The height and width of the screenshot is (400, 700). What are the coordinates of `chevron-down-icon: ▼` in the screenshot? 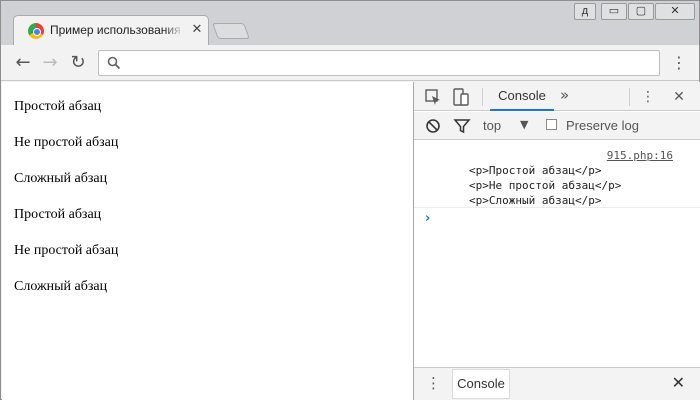 It's located at (524, 124).